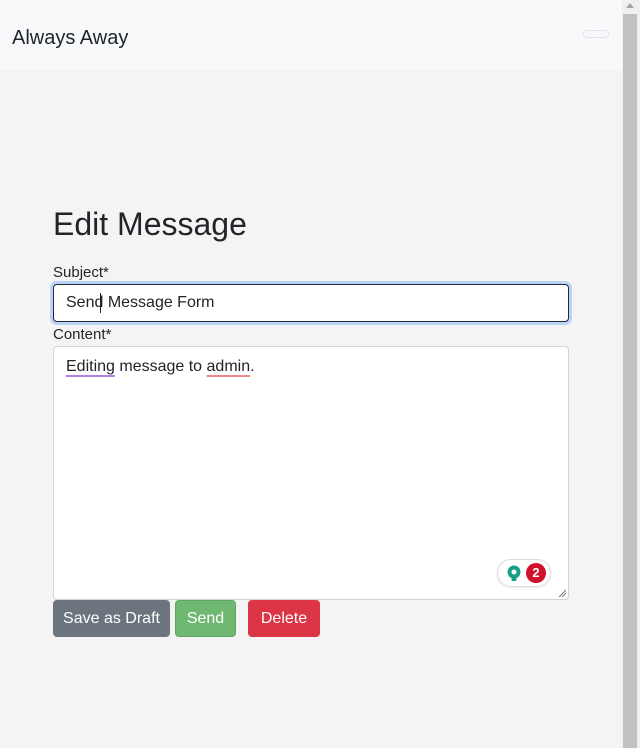  What do you see at coordinates (596, 34) in the screenshot?
I see `navbar-toggler-button` at bounding box center [596, 34].